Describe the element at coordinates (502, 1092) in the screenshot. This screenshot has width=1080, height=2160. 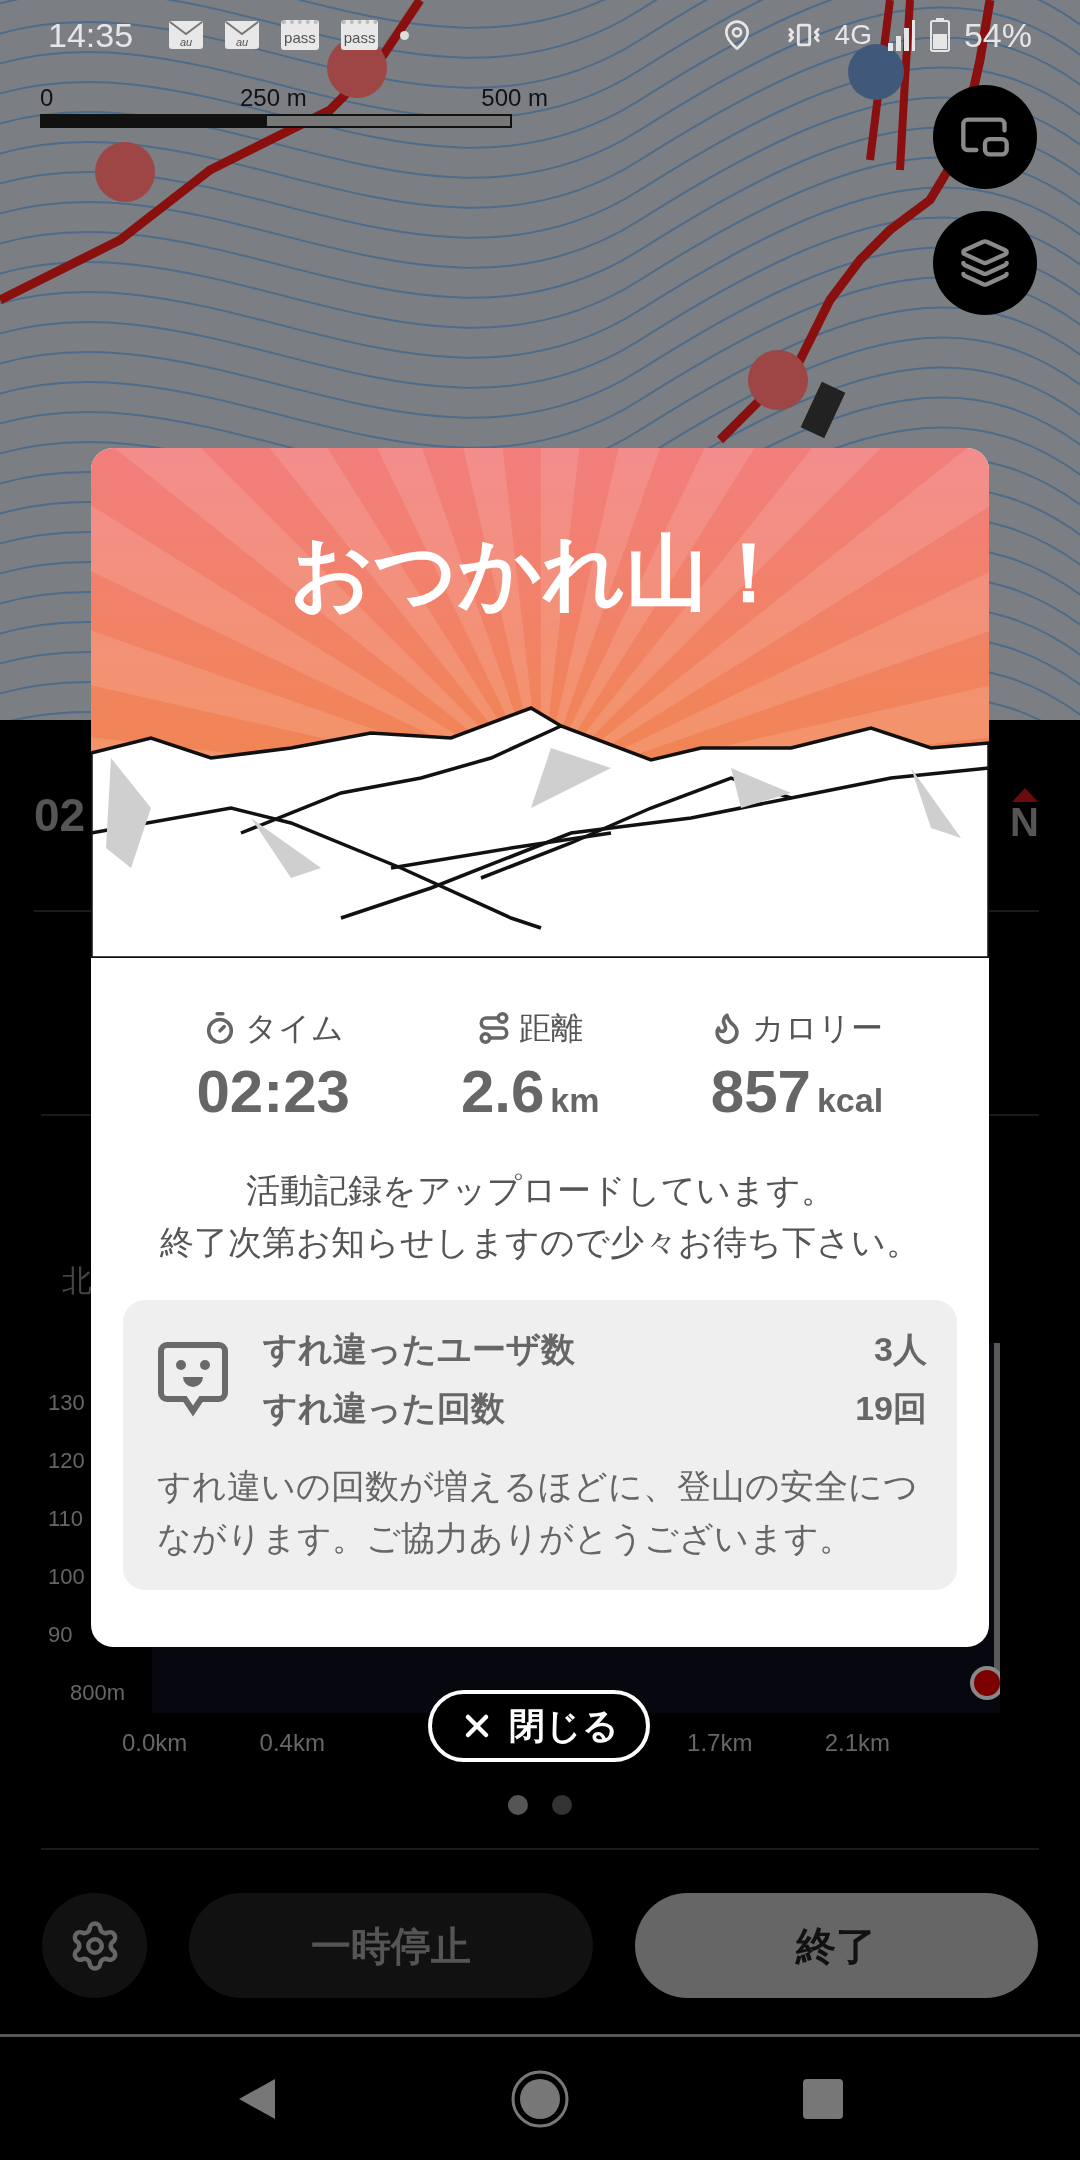
I see `stat-value: 2.6` at that location.